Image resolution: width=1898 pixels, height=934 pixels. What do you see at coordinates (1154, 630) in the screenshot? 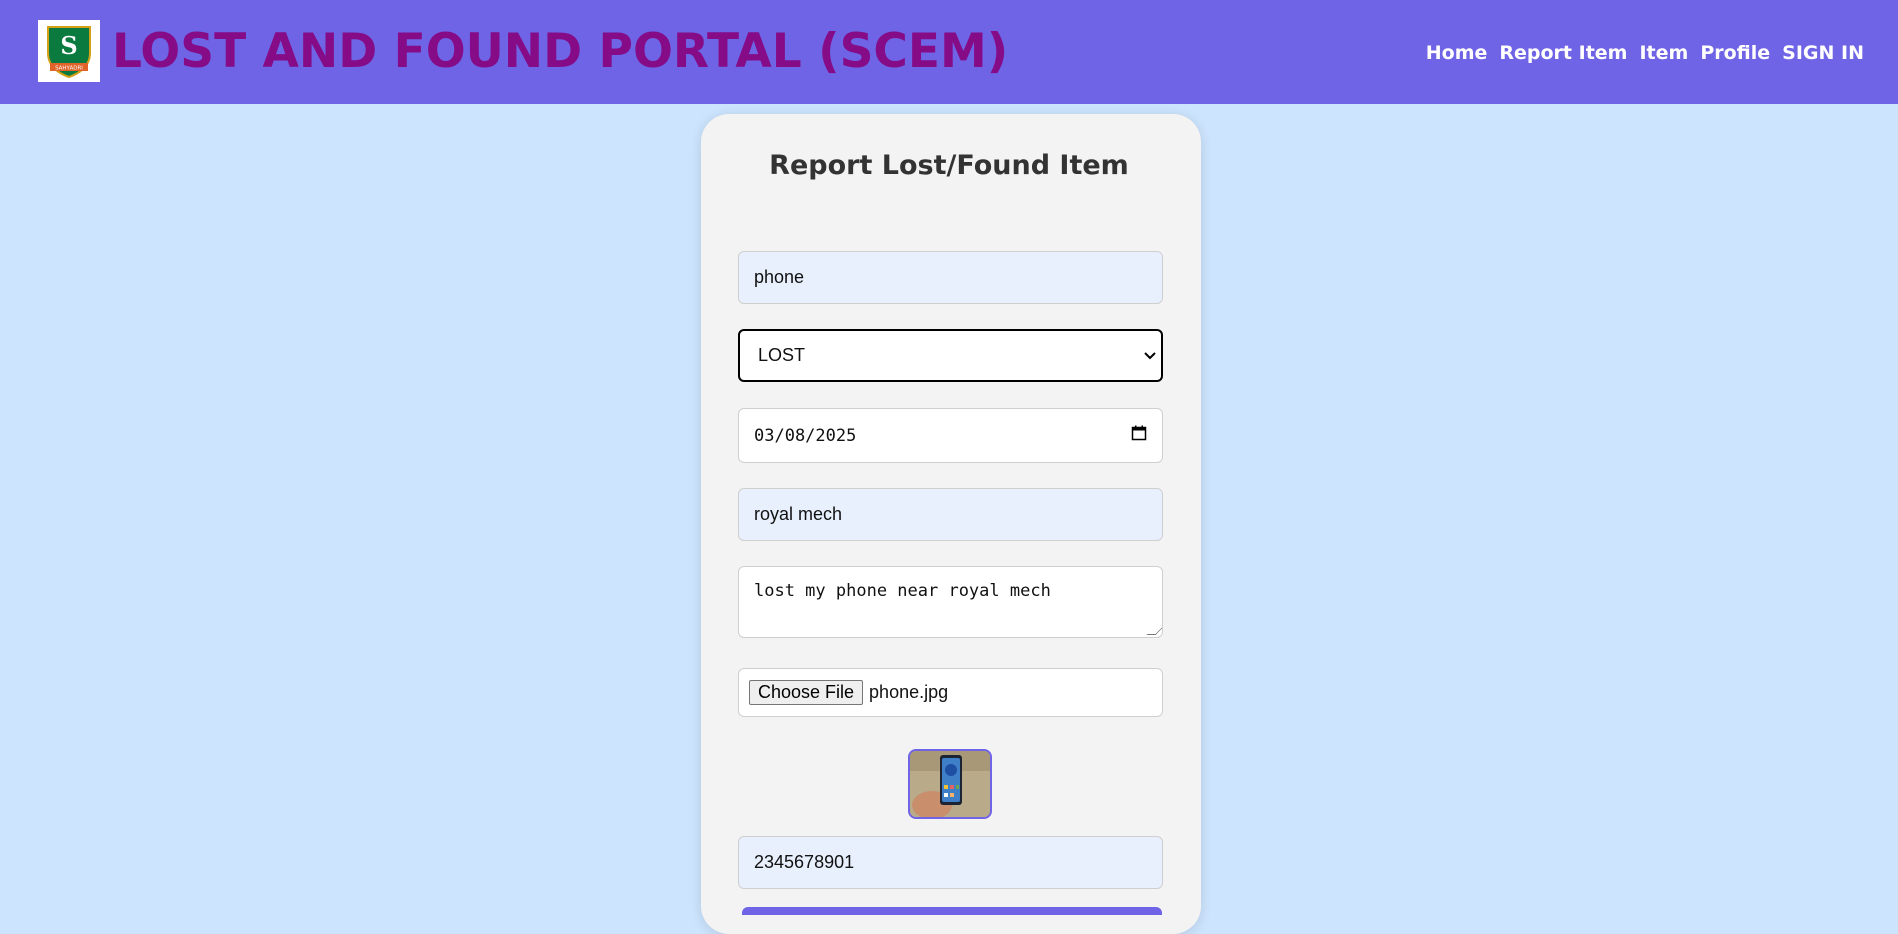
I see `resize-handle-icon` at bounding box center [1154, 630].